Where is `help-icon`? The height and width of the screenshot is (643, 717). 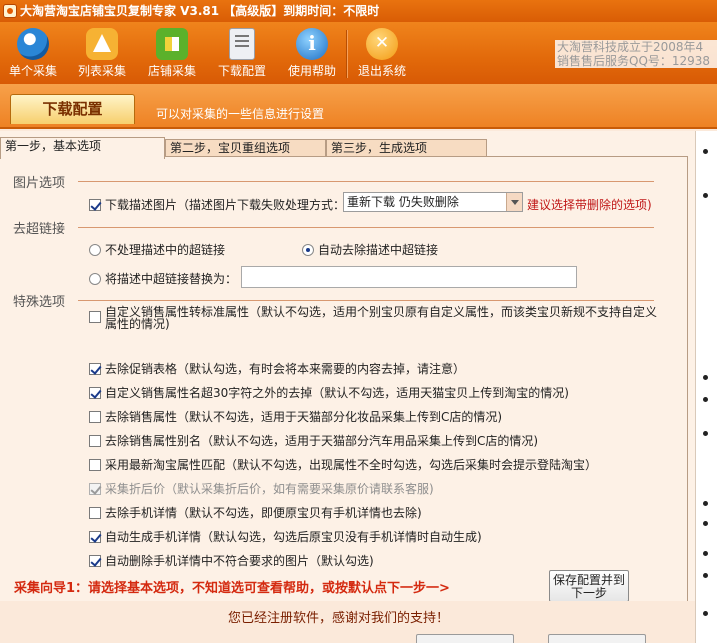
help-icon is located at coordinates (312, 44).